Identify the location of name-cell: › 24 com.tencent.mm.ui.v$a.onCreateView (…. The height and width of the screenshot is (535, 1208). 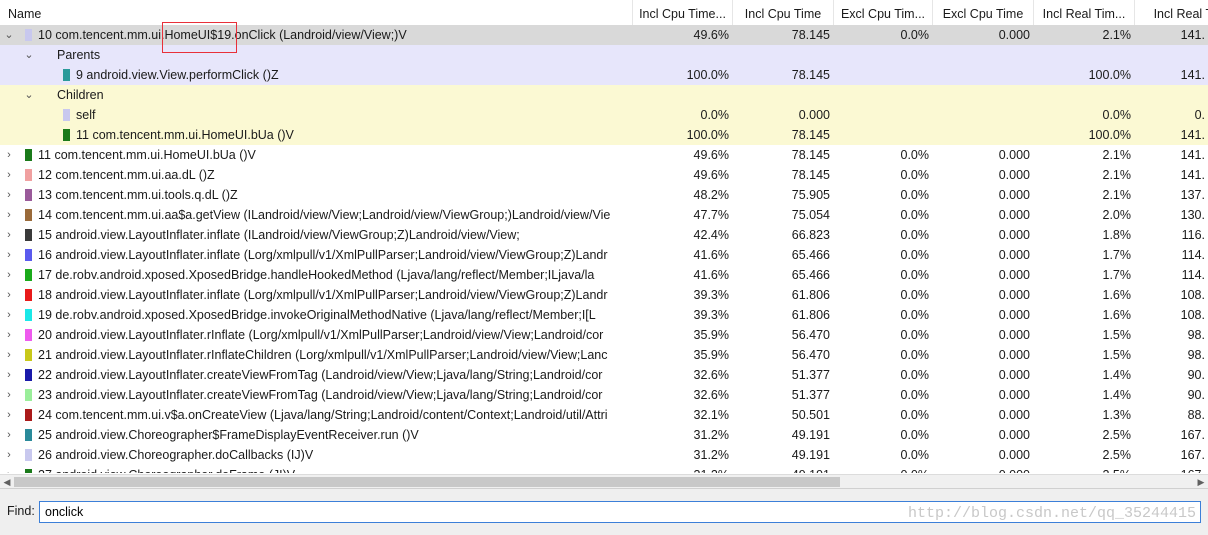
(316, 415).